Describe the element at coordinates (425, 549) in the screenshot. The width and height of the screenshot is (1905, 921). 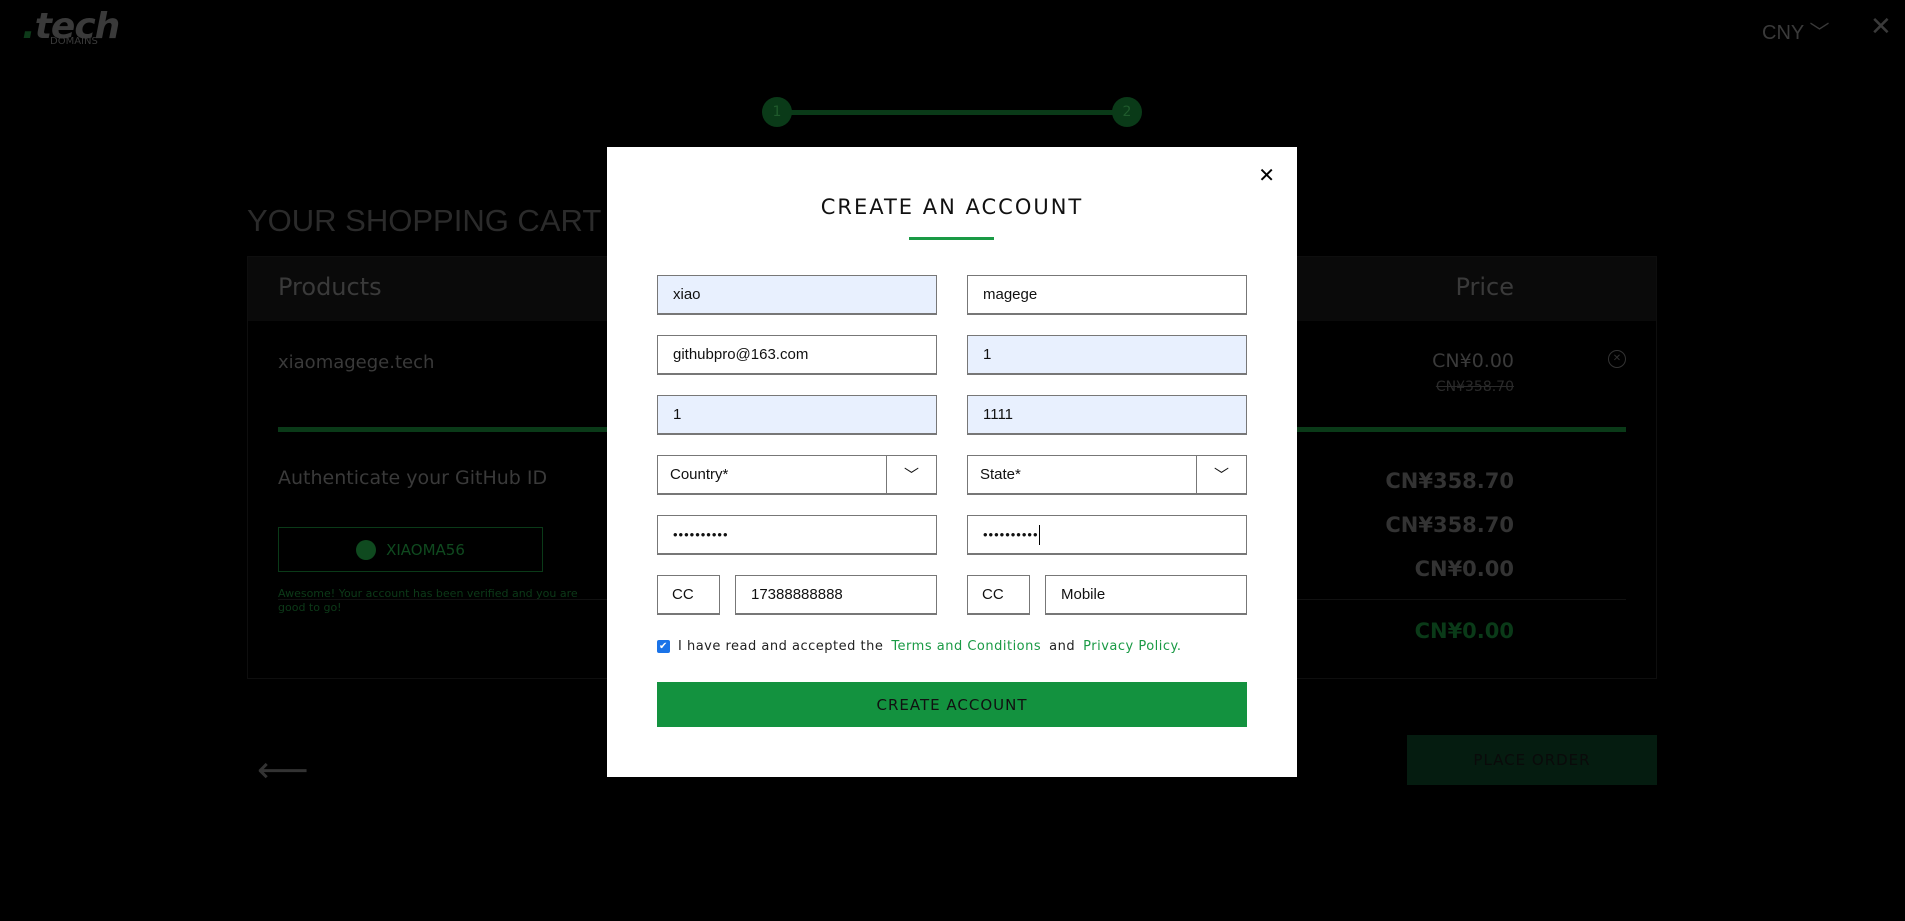
I see `github-username: XIAOMA56` at that location.